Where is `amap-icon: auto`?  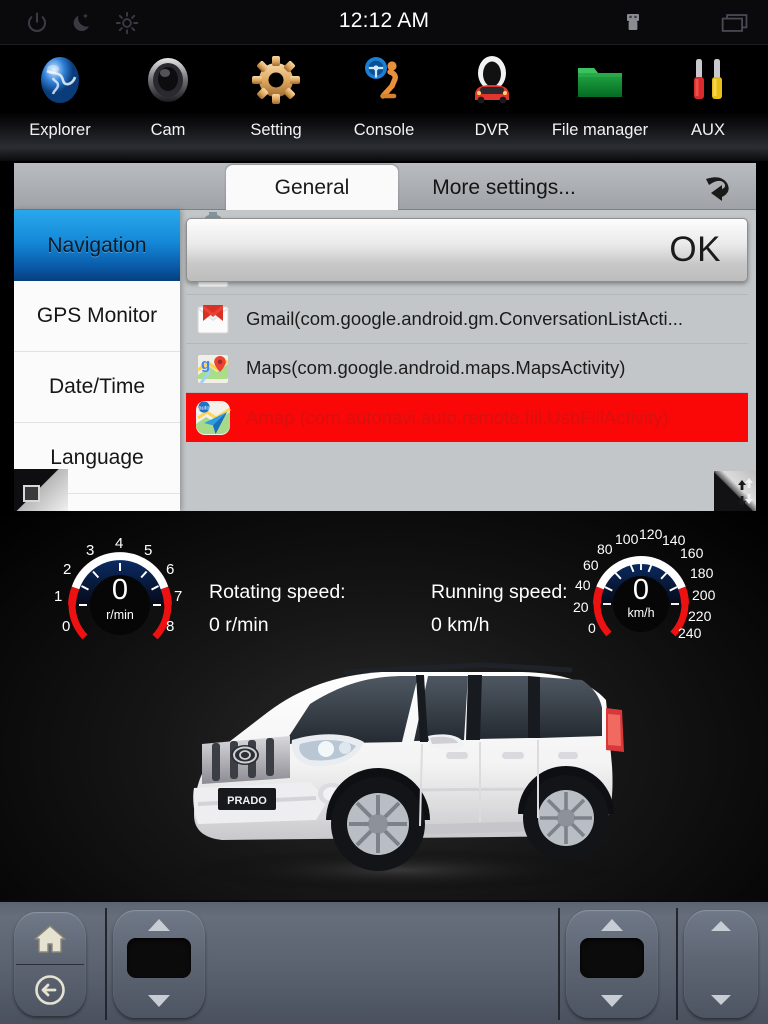 amap-icon: auto is located at coordinates (213, 418).